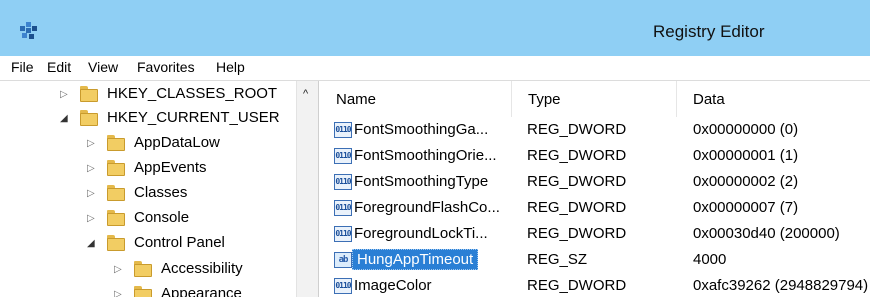  I want to click on registry-editor-icon, so click(29, 30).